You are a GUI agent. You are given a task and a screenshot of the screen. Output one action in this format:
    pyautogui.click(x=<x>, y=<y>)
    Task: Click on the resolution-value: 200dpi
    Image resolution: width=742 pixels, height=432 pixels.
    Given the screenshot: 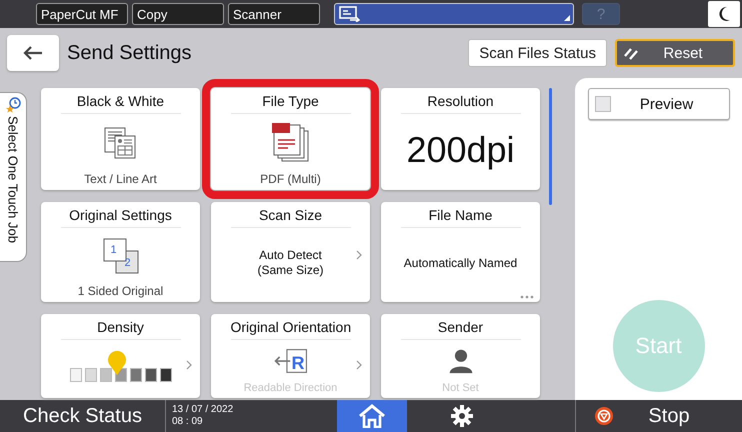 What is the action you would take?
    pyautogui.click(x=460, y=150)
    